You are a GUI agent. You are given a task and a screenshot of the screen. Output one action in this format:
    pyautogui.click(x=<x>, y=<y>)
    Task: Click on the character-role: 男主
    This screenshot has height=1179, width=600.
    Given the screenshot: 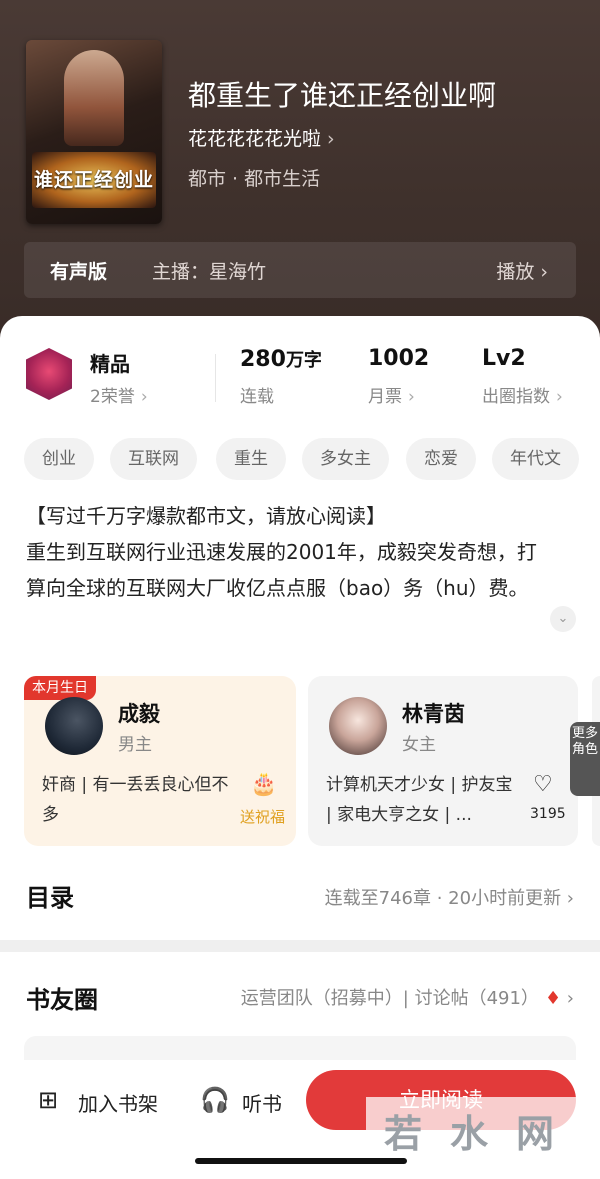 What is the action you would take?
    pyautogui.click(x=135, y=745)
    